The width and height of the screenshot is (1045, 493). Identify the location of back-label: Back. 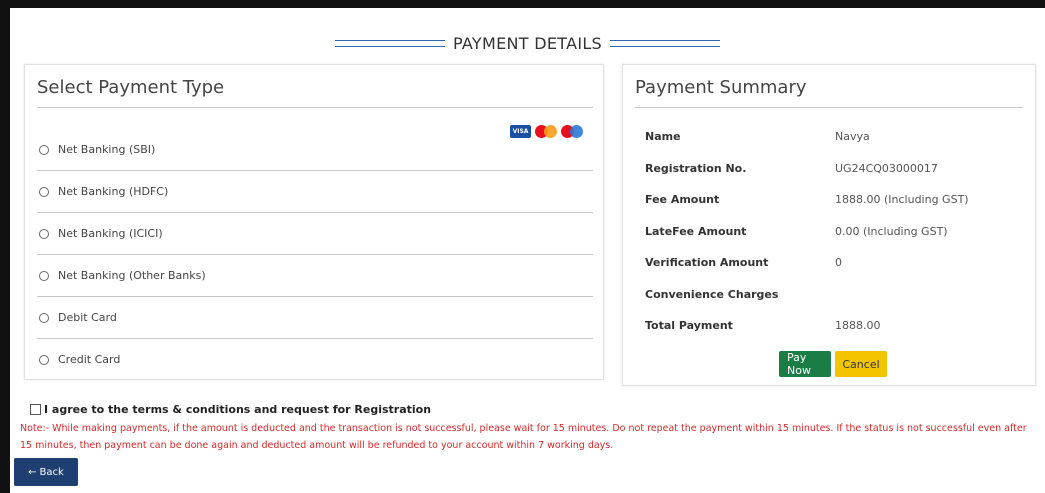
(51, 472).